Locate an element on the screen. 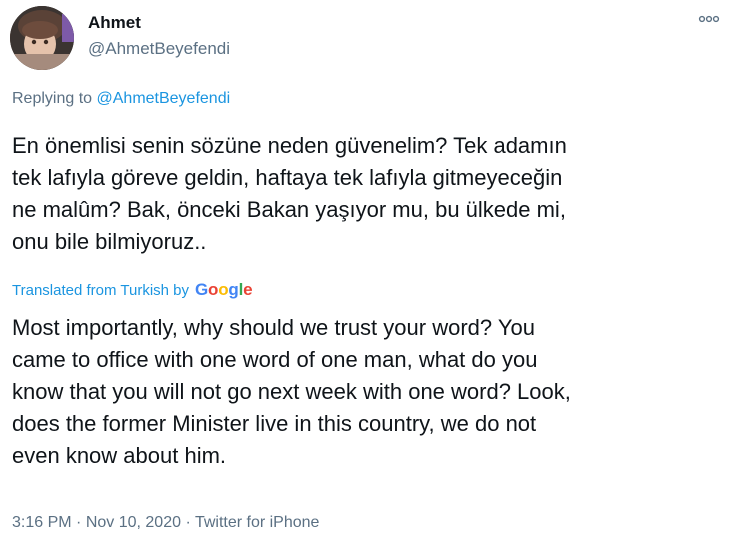 The width and height of the screenshot is (734, 546). avatar is located at coordinates (42, 38).